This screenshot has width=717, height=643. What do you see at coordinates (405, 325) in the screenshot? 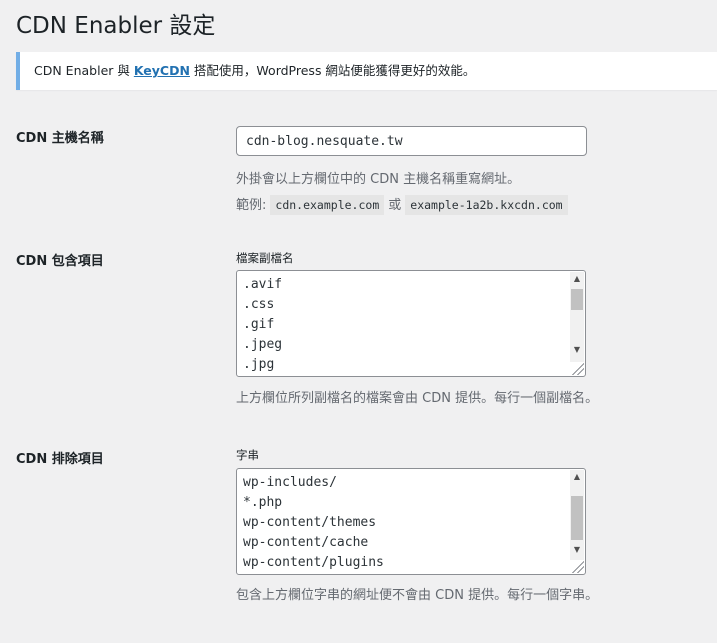
I see `extensions-lines: .avif .css .gif .jpeg .jpg` at bounding box center [405, 325].